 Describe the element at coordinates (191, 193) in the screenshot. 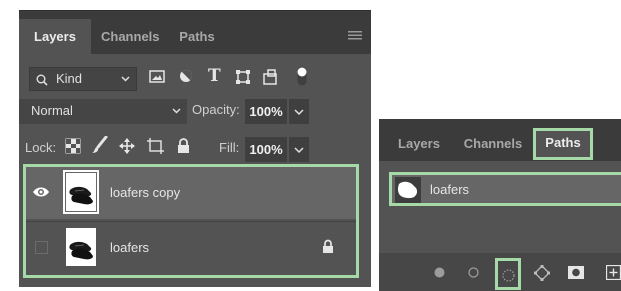

I see `layer-row-loafers-copy: loafers copy` at that location.